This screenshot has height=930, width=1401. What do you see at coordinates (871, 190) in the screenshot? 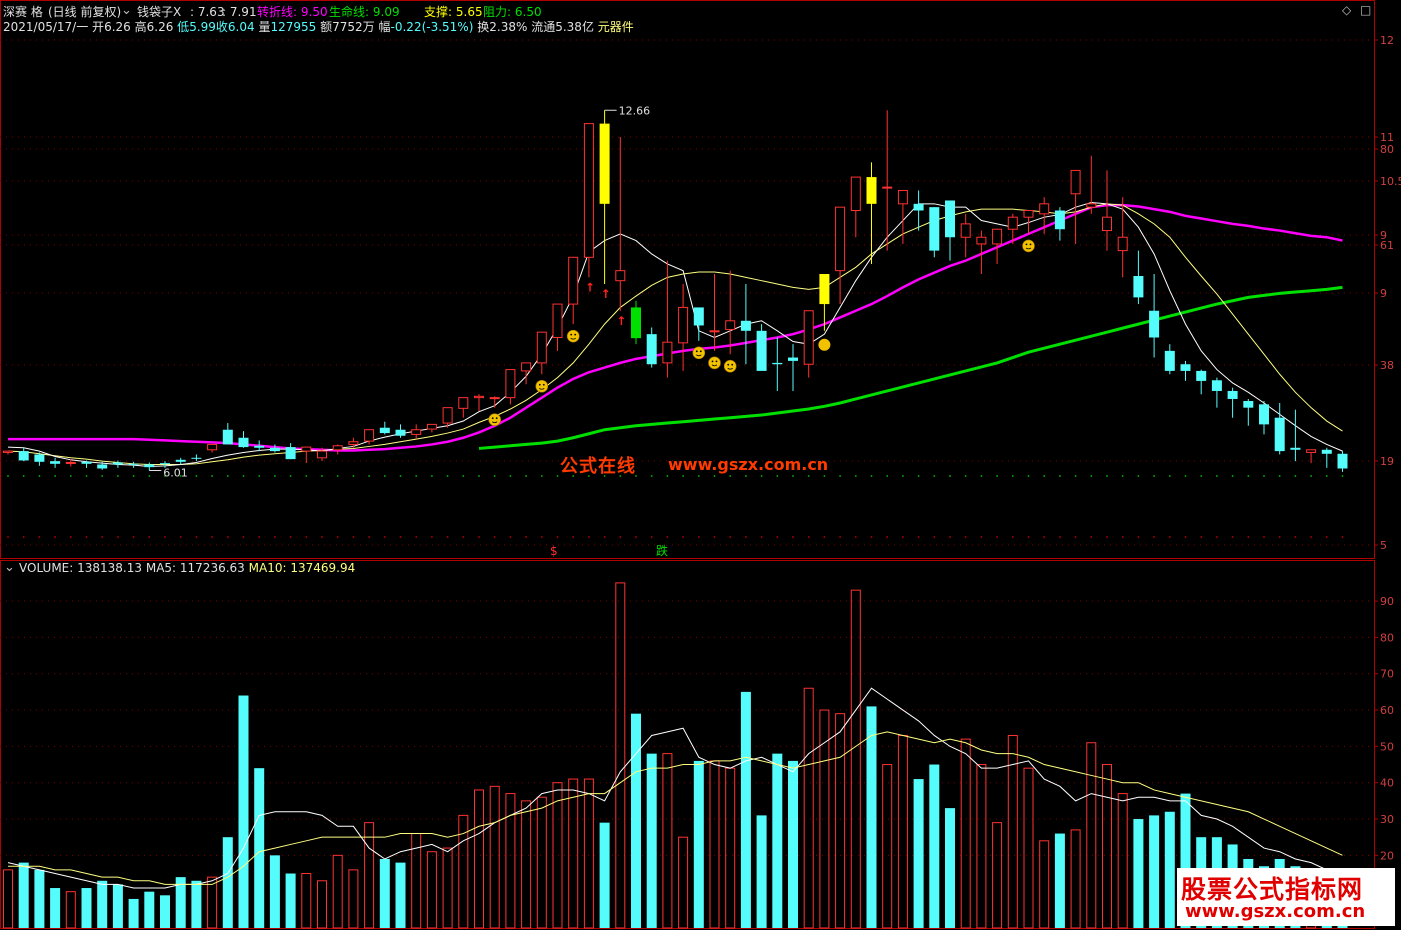
I see `candle-body-signal` at bounding box center [871, 190].